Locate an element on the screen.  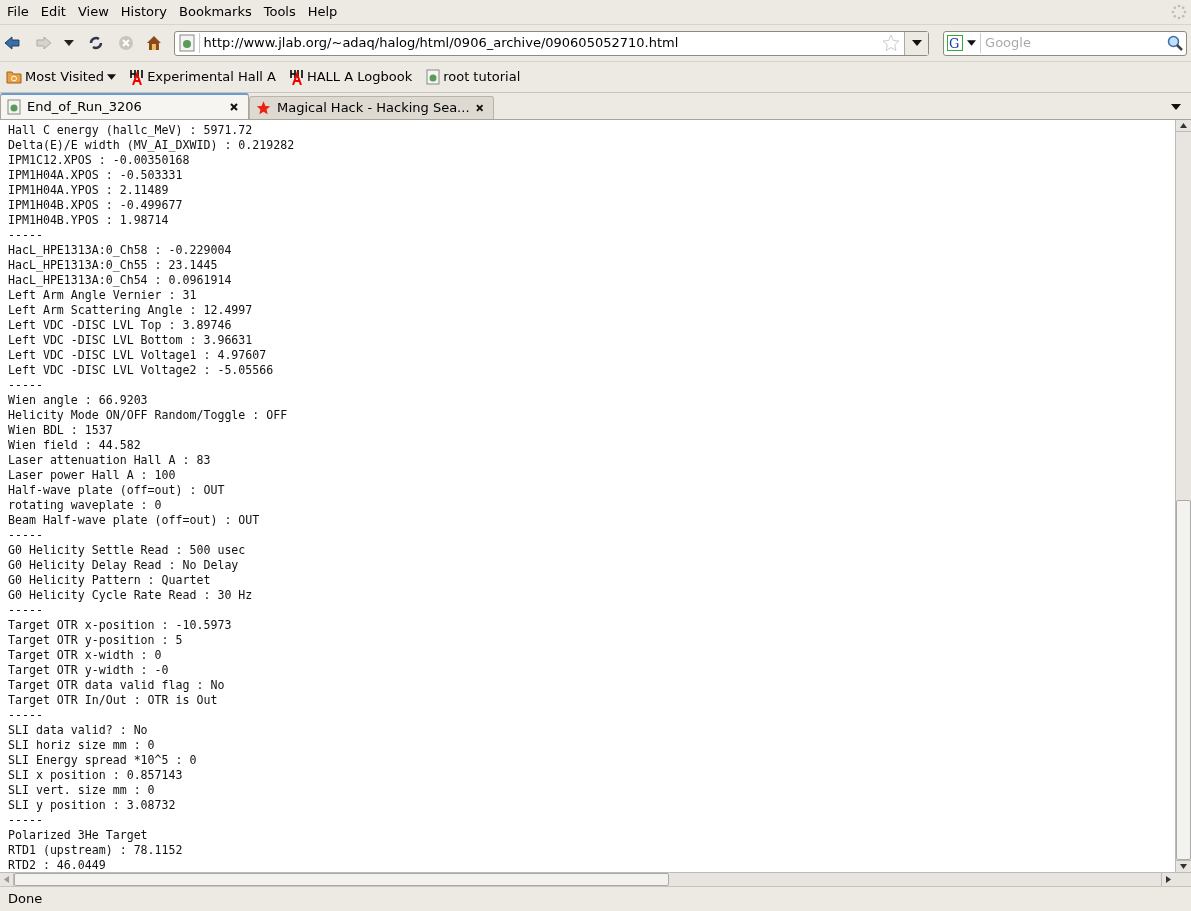
log-line: Half-wave plate (off=out) : OUT is located at coordinates (117, 490).